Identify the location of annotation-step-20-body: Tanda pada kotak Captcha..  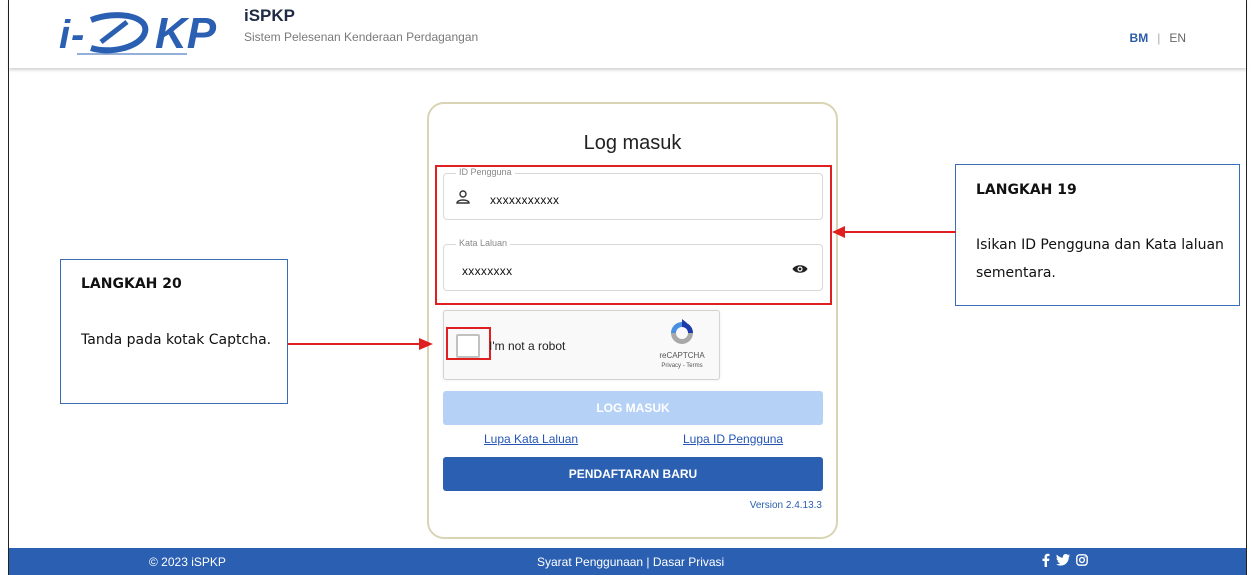
(176, 340).